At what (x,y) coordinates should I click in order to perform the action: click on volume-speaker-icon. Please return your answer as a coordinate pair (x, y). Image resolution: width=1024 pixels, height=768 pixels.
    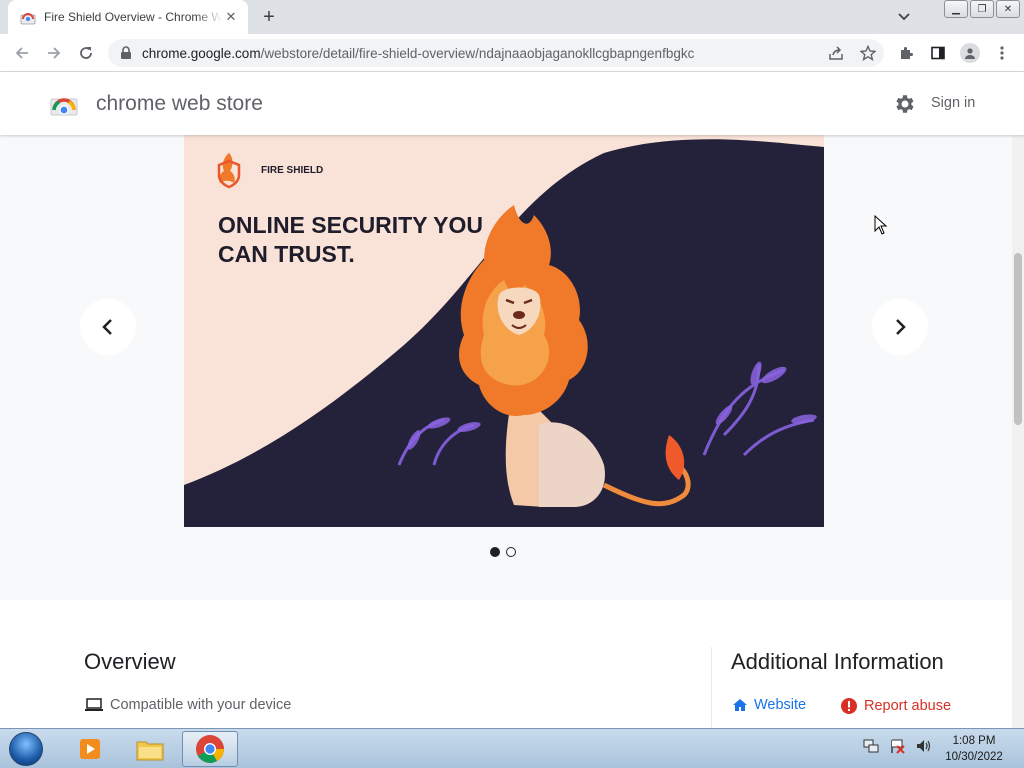
    Looking at the image, I should click on (923, 746).